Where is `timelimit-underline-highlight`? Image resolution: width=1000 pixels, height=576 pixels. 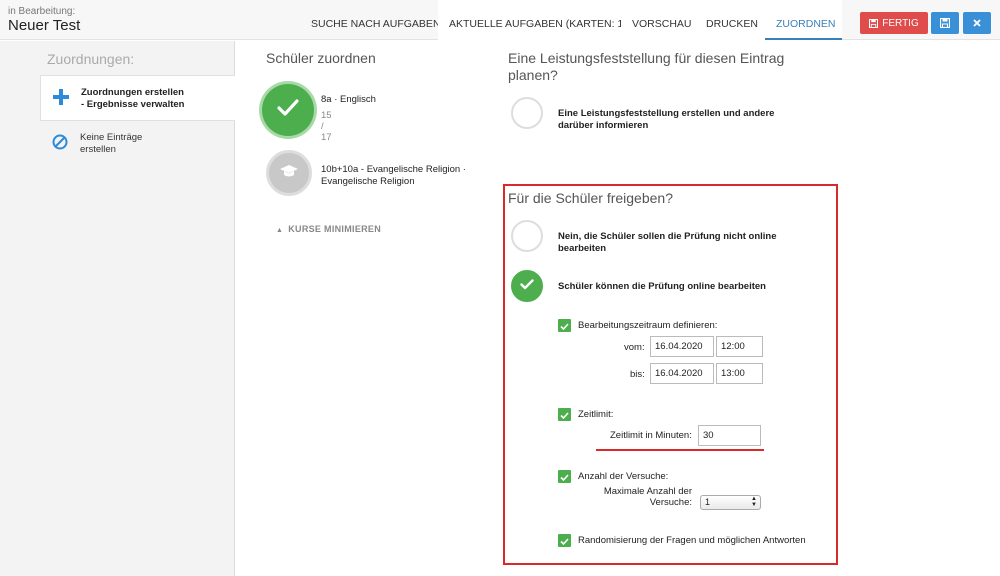
timelimit-underline-highlight is located at coordinates (680, 450).